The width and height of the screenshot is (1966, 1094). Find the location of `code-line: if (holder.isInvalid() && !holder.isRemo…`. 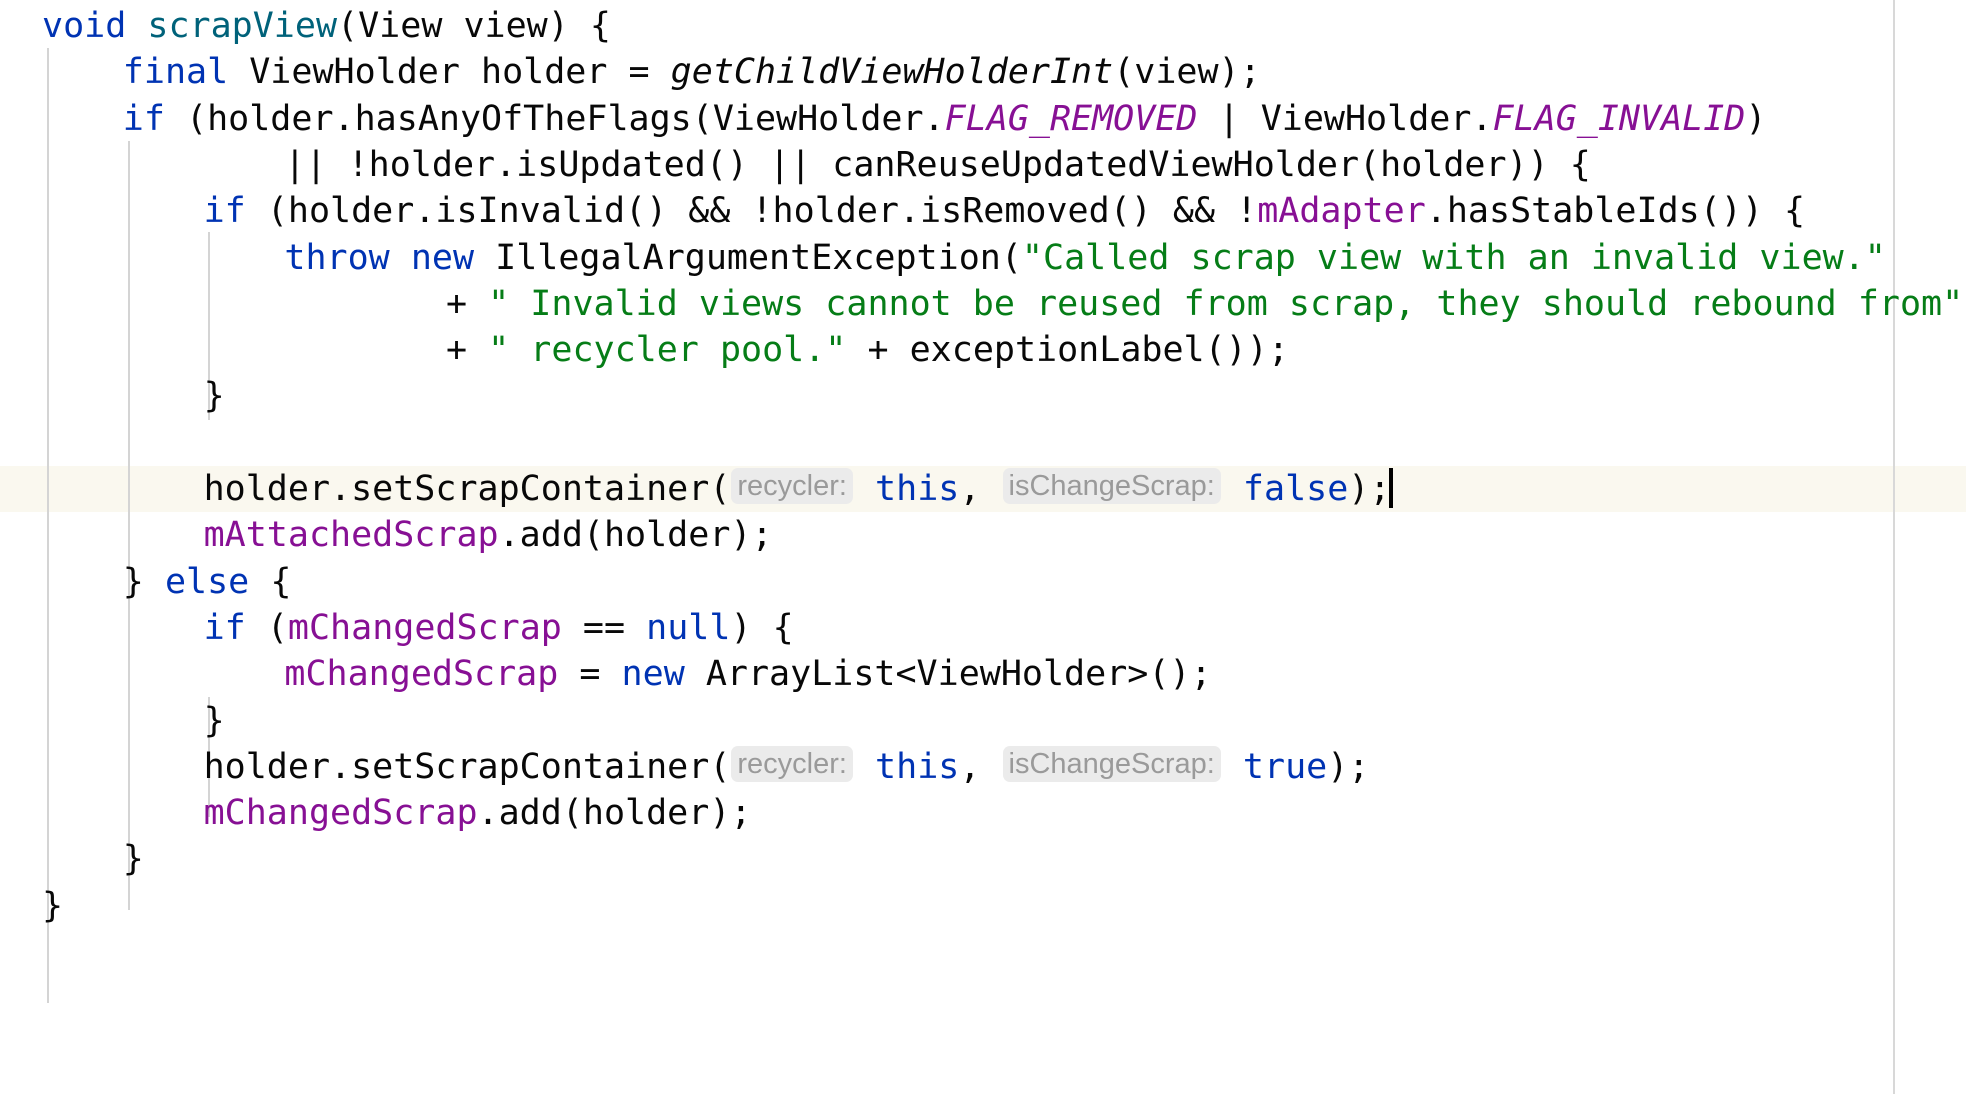

code-line: if (holder.isInvalid() && !holder.isRemo… is located at coordinates (983, 211).